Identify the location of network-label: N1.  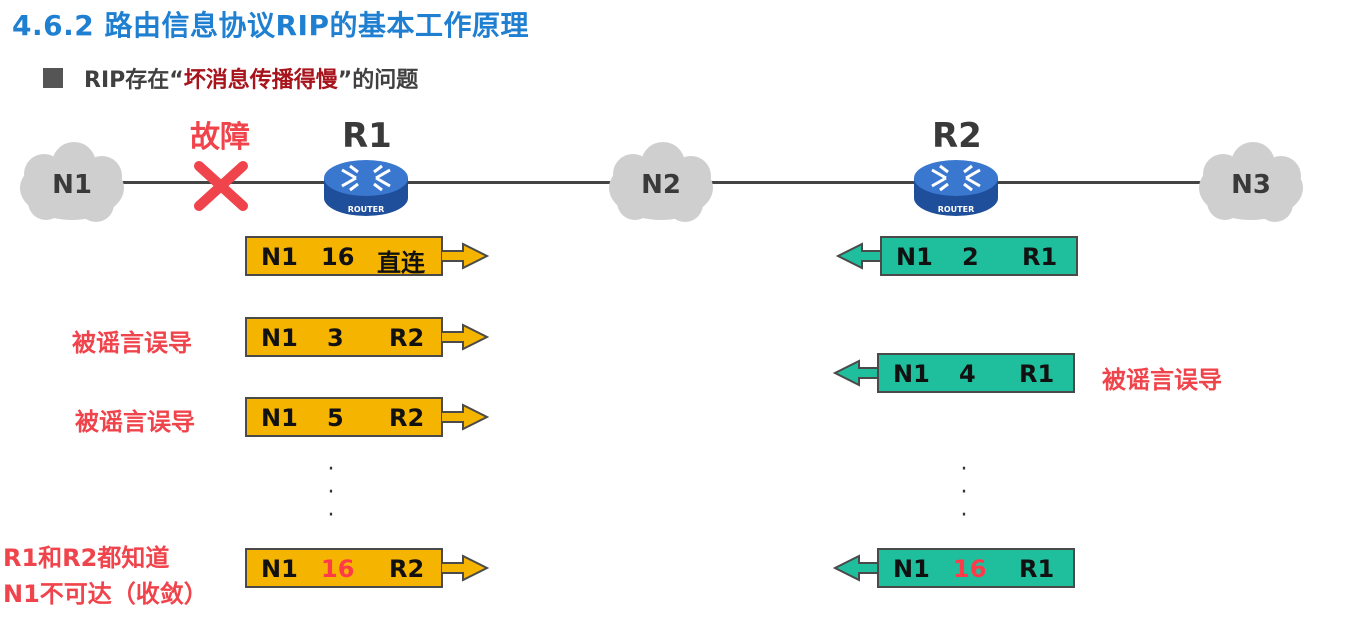
(72, 185).